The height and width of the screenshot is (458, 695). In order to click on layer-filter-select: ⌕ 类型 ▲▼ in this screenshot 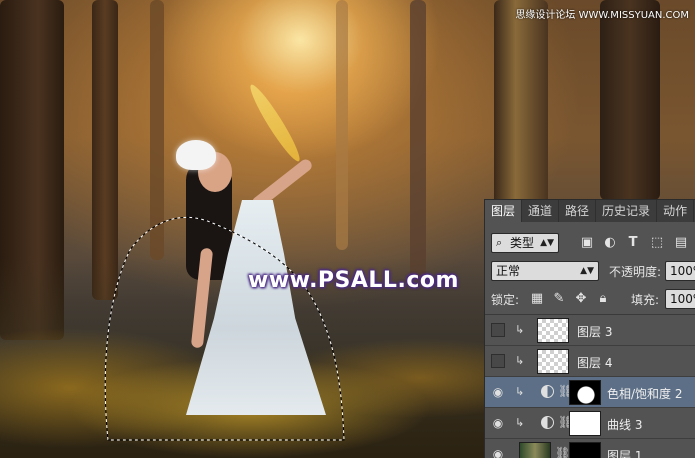, I will do `click(525, 243)`.